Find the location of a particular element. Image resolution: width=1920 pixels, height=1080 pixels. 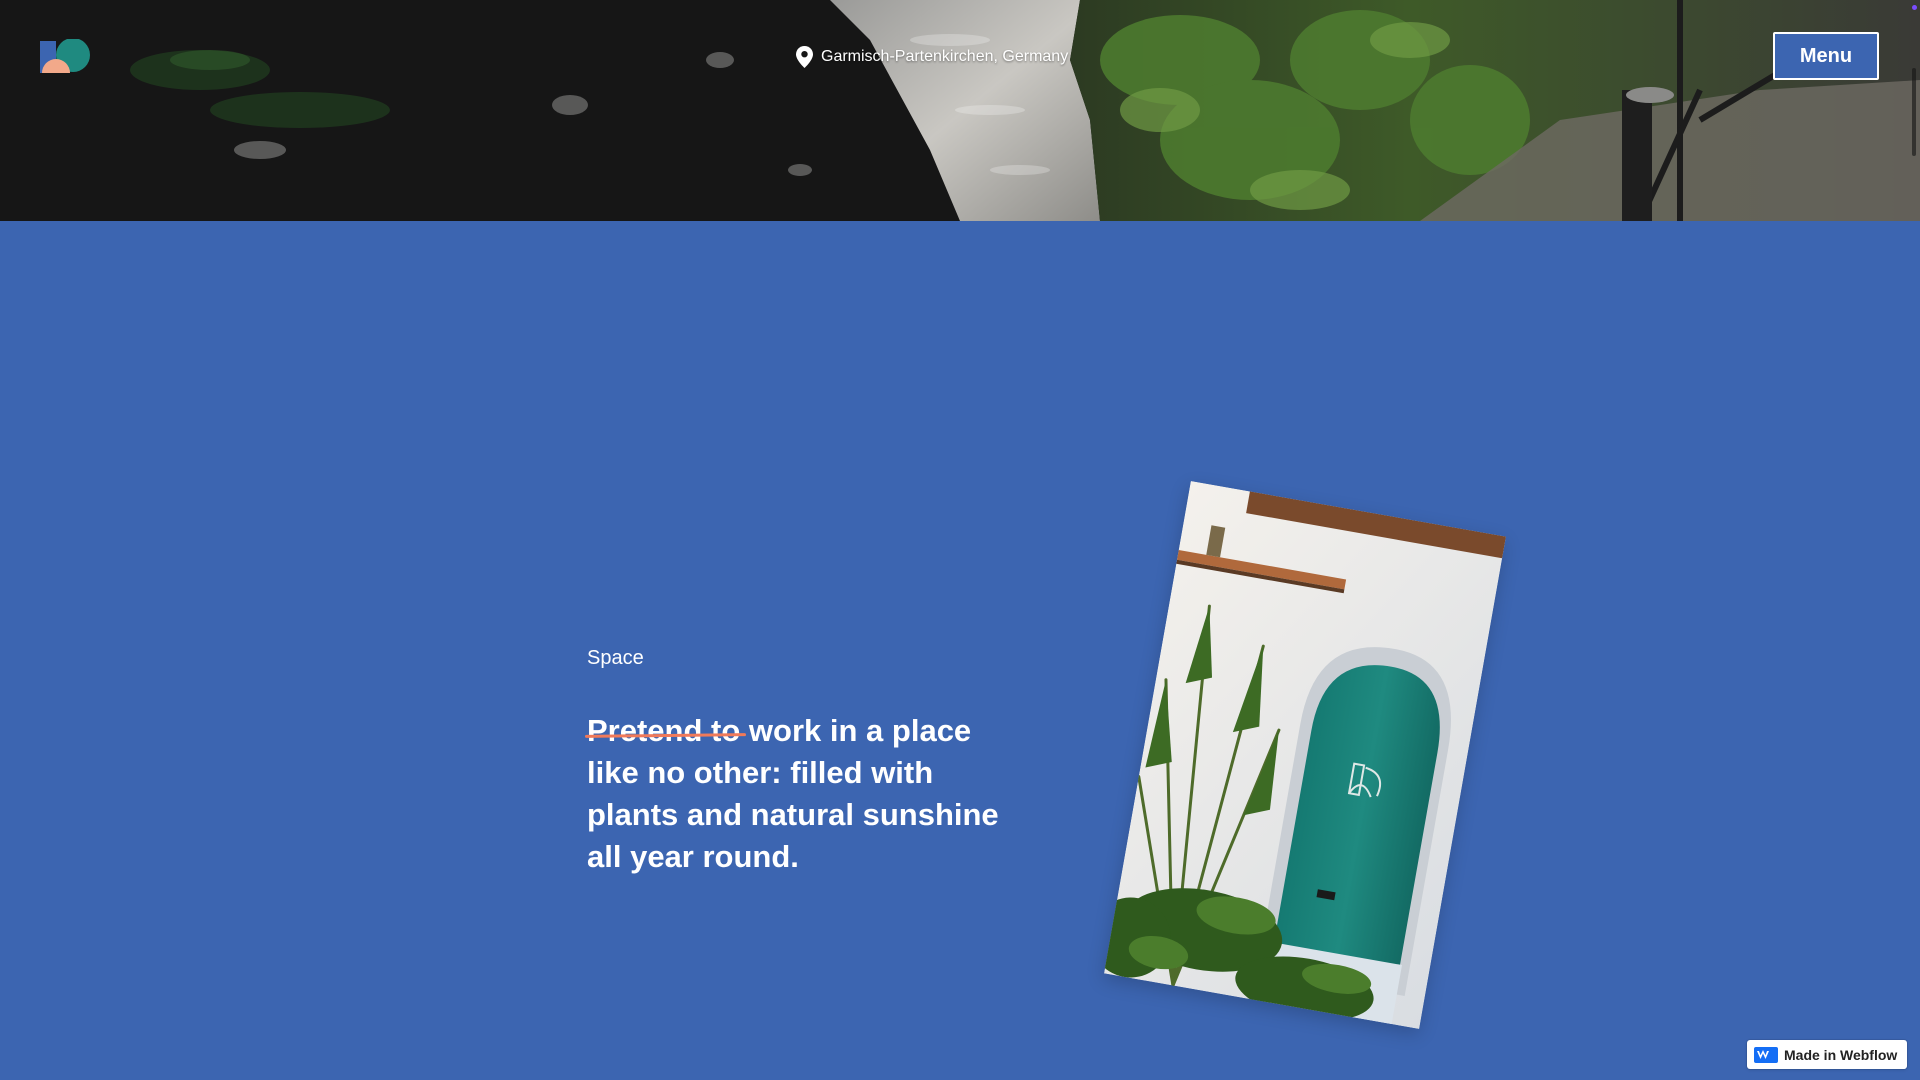

brand-logo-icon is located at coordinates (66, 56).